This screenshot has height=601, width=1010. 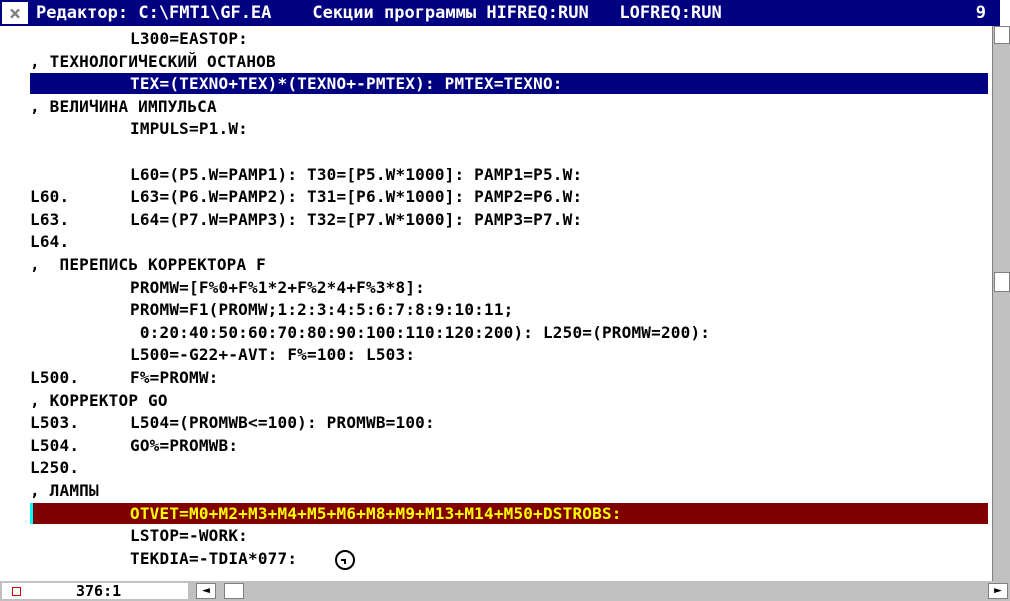 I want to click on code-line: L500. F%=PROMW:, so click(x=496, y=377).